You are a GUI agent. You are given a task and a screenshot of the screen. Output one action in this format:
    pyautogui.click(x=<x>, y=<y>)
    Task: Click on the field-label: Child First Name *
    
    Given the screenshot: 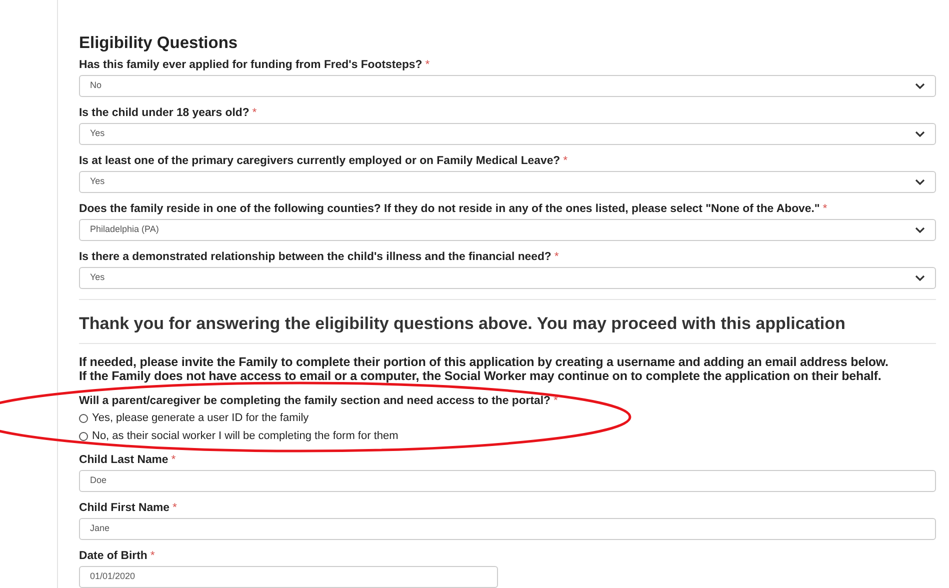 What is the action you would take?
    pyautogui.click(x=128, y=508)
    